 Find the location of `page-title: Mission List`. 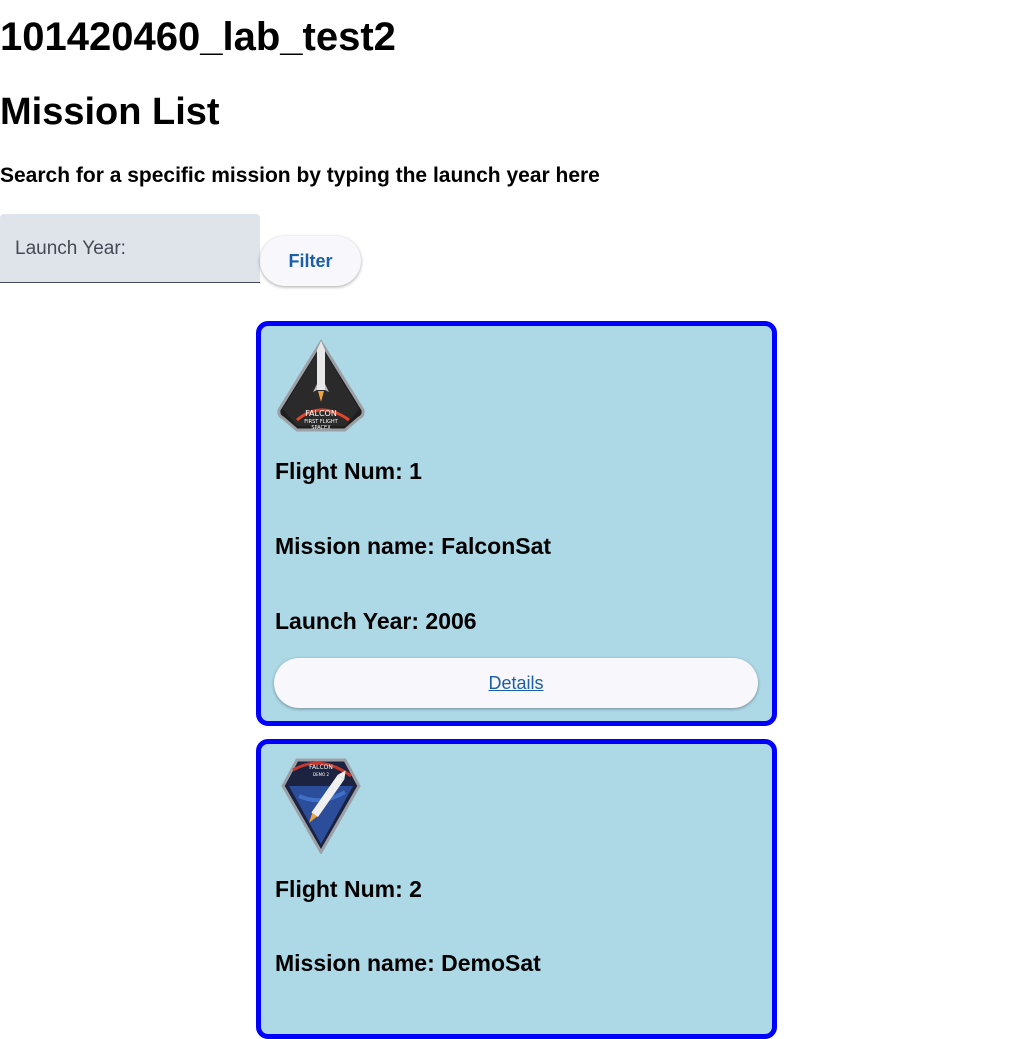

page-title: Mission List is located at coordinates (110, 112).